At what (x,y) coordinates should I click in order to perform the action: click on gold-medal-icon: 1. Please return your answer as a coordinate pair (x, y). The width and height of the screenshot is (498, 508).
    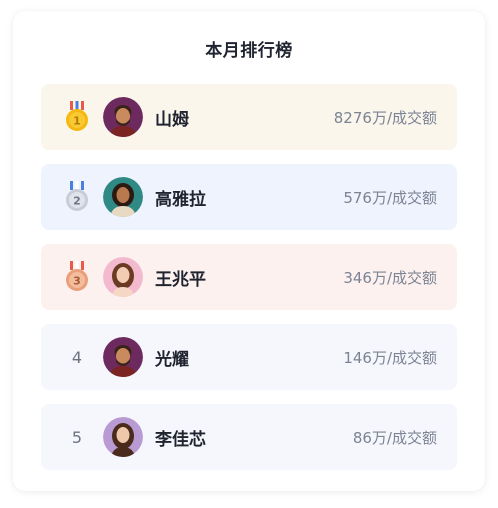
    Looking at the image, I should click on (77, 117).